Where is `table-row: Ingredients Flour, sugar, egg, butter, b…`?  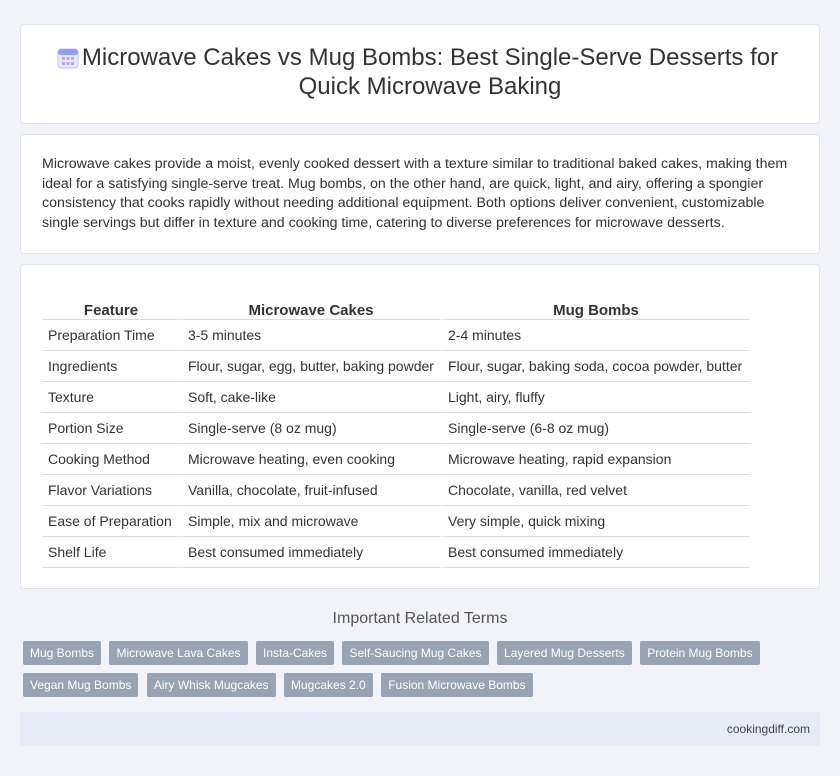
table-row: Ingredients Flour, sugar, egg, butter, b… is located at coordinates (396, 366).